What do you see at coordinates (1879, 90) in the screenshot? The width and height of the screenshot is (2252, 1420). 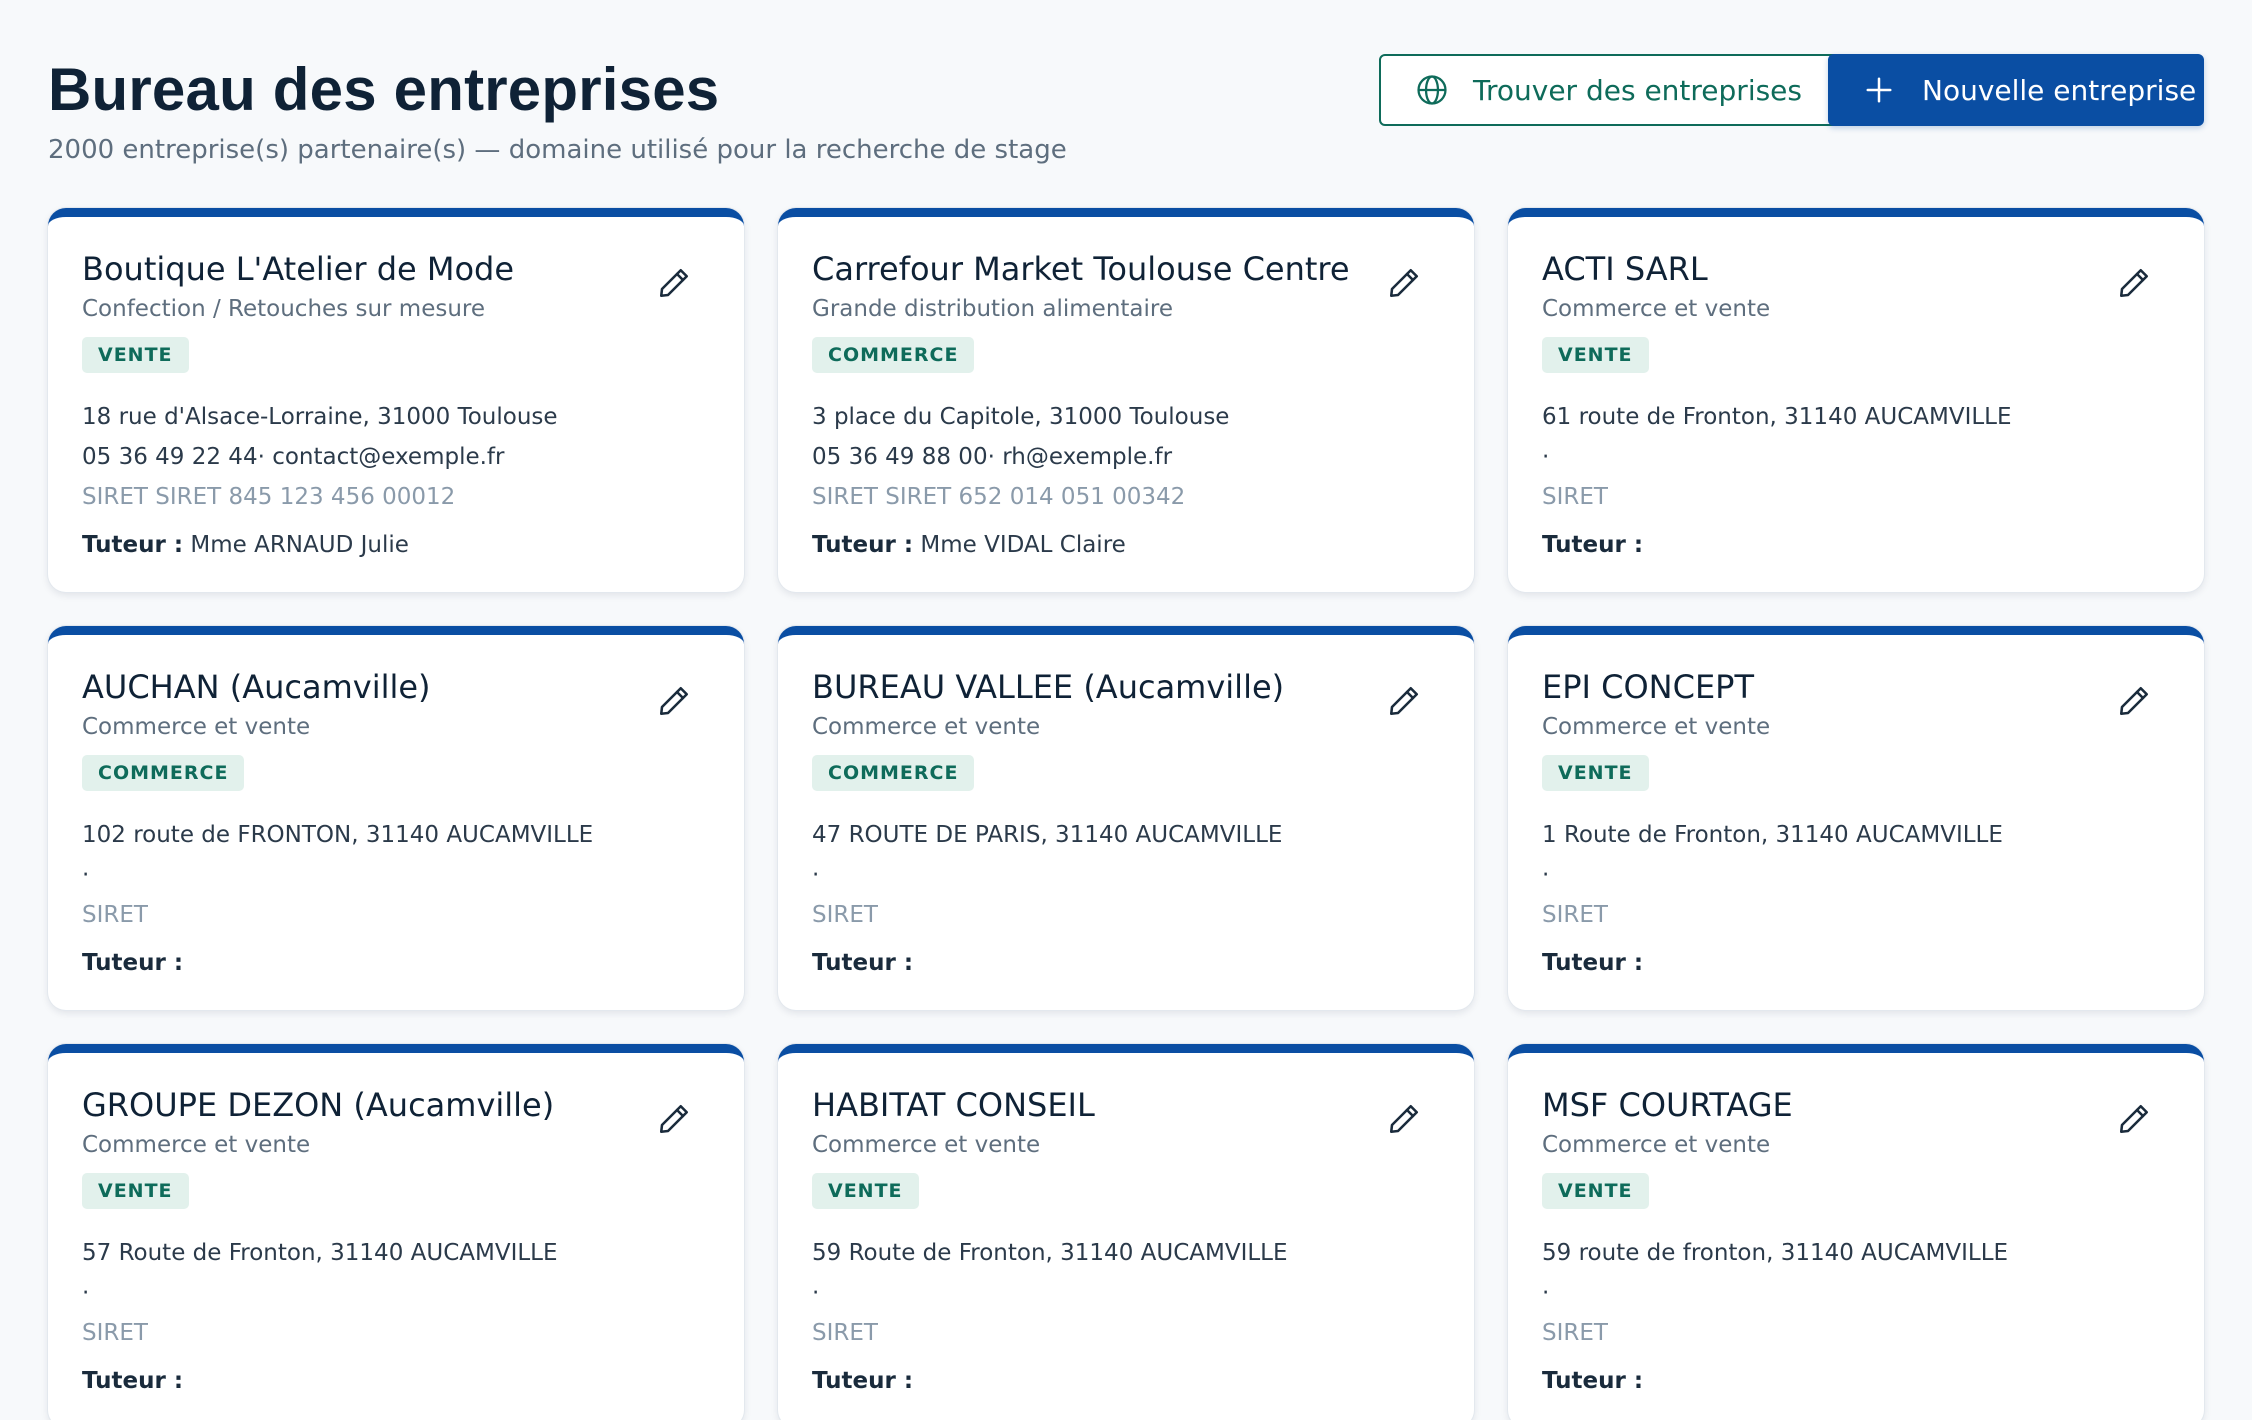 I see `plus-icon` at bounding box center [1879, 90].